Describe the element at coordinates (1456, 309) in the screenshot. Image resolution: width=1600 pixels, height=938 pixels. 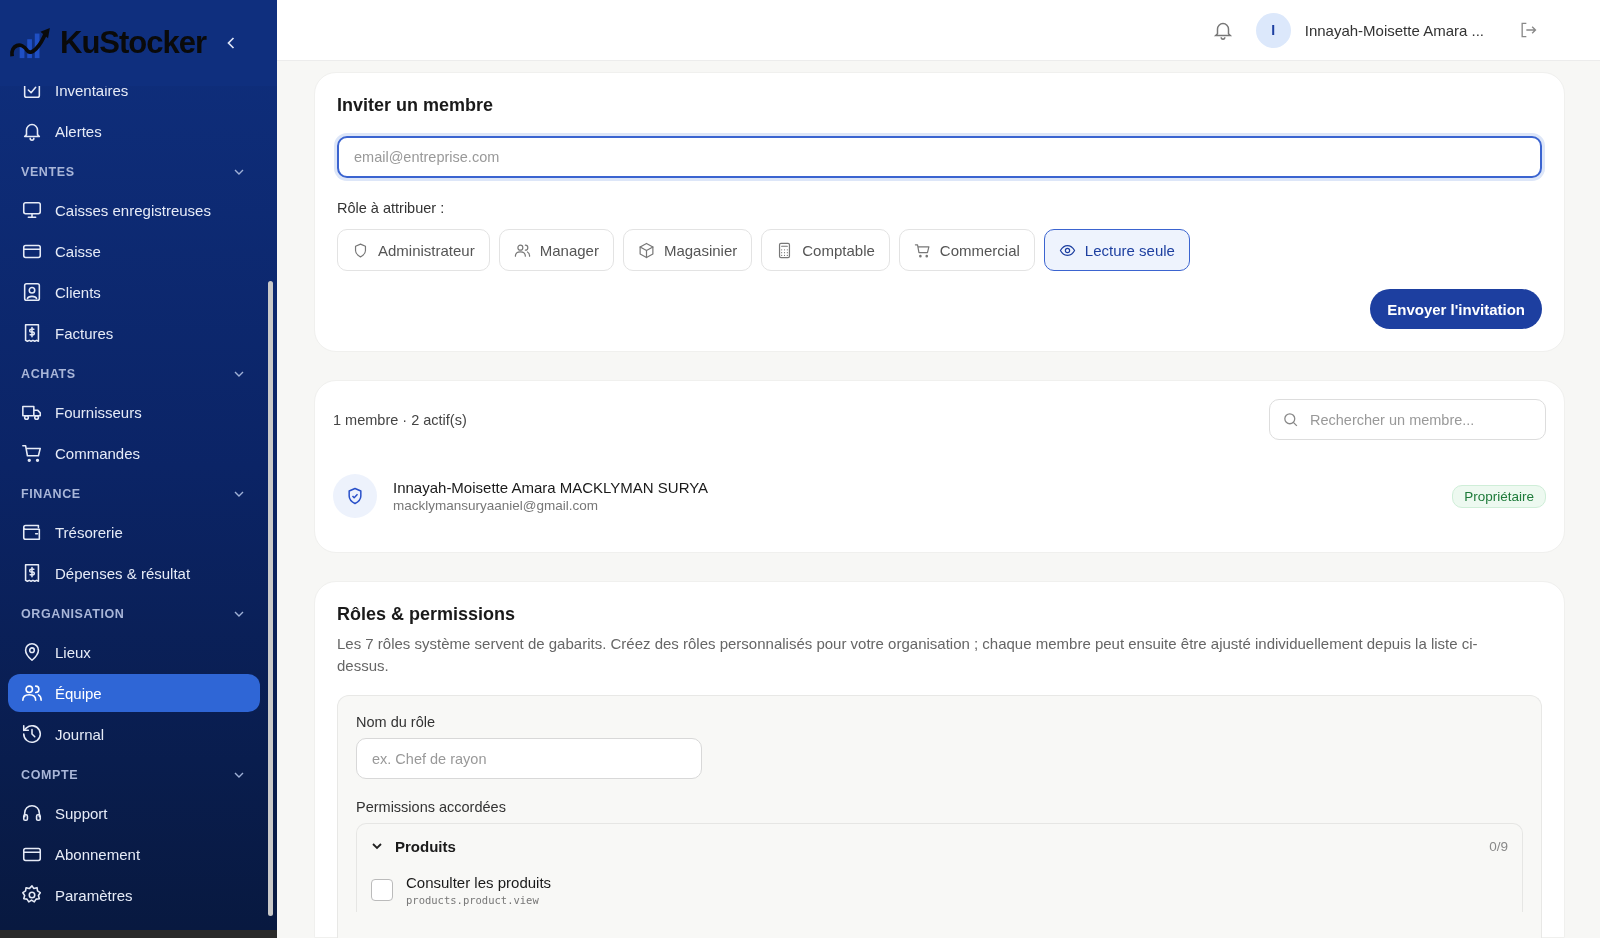
I see `send-invitation-button: Envoyer l'invitation` at that location.